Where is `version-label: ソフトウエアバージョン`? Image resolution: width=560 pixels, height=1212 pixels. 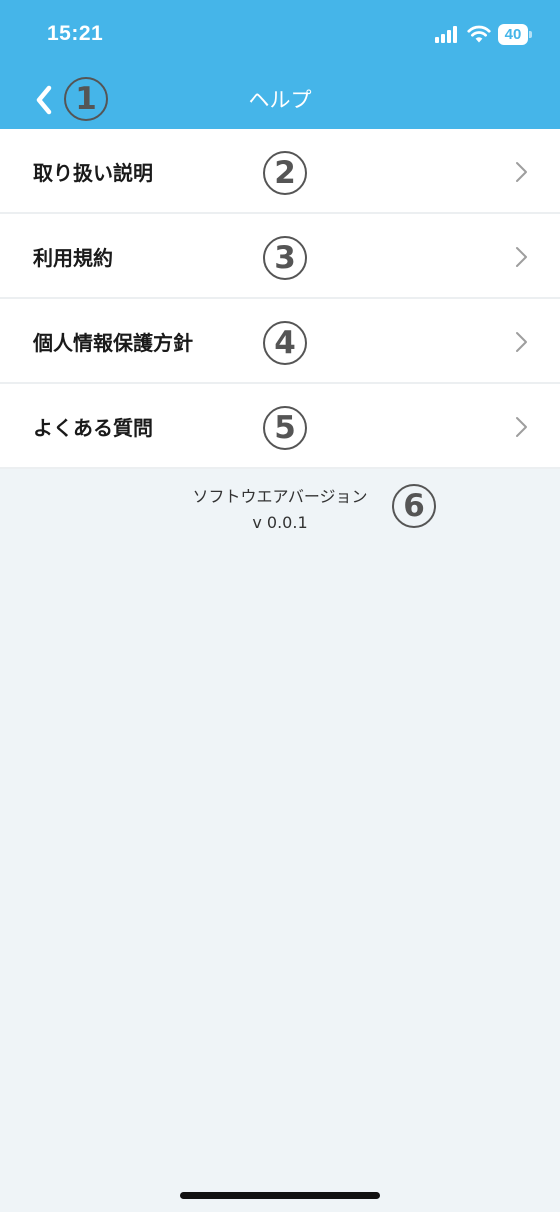
version-label: ソフトウエアバージョン is located at coordinates (280, 496).